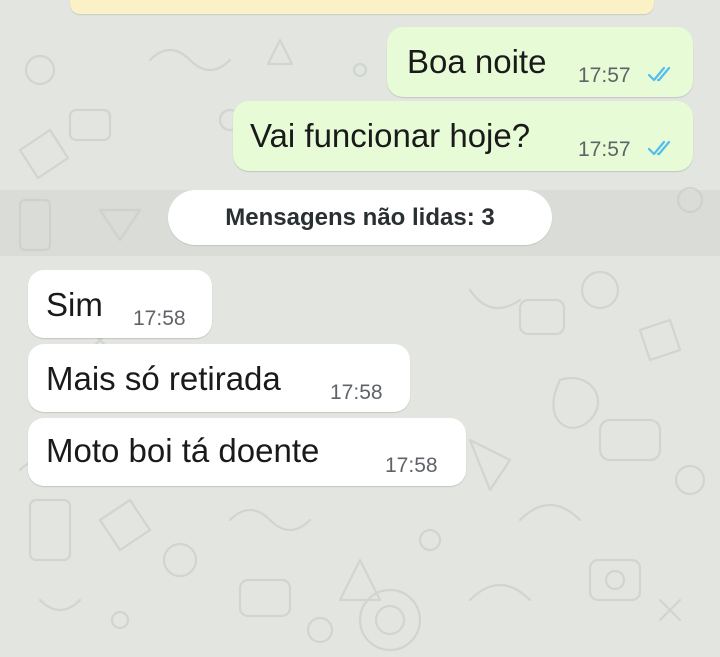 The image size is (720, 657). I want to click on top-notice-banner, so click(362, 7).